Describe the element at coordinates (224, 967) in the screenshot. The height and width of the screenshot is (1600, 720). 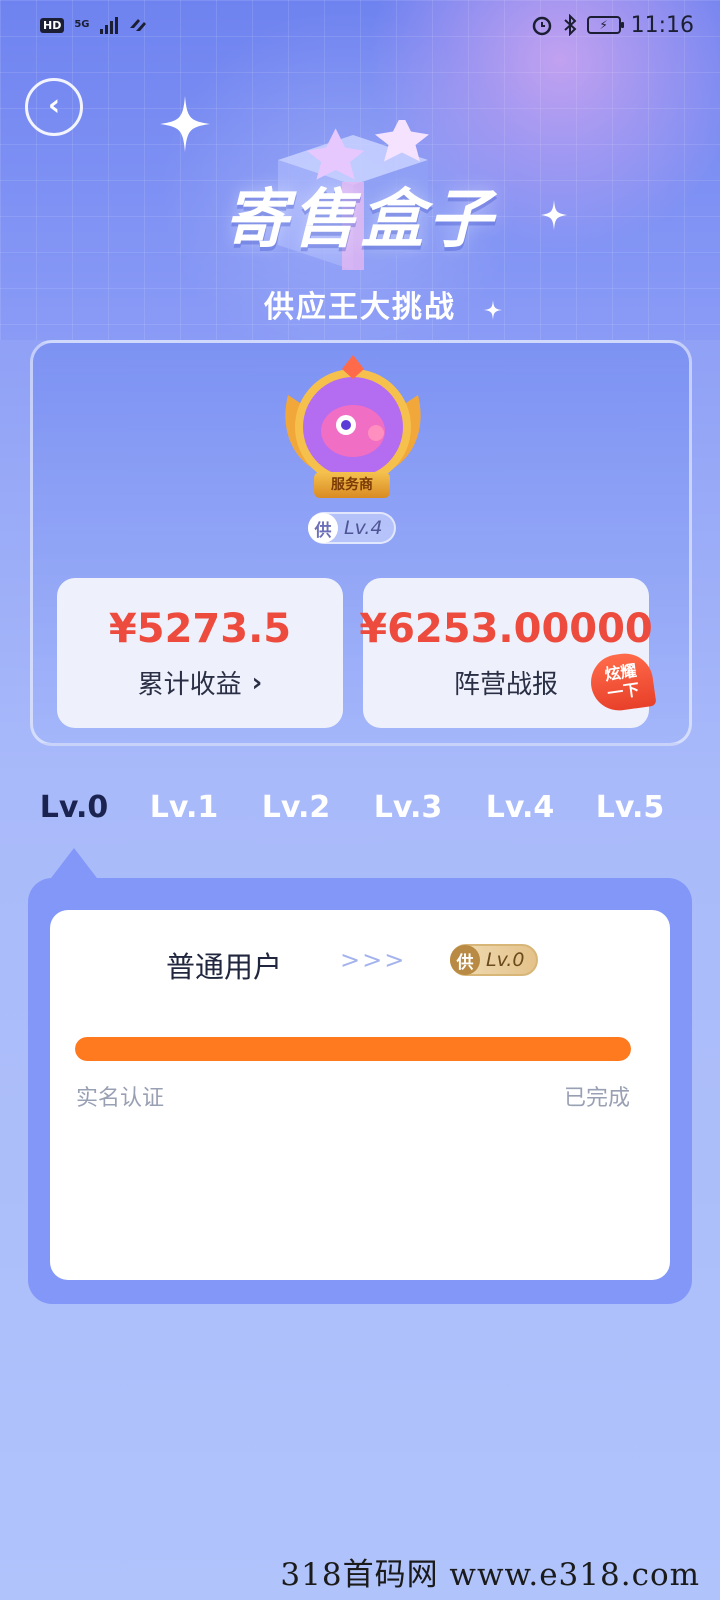
I see `current-role-label: 普通用户` at that location.